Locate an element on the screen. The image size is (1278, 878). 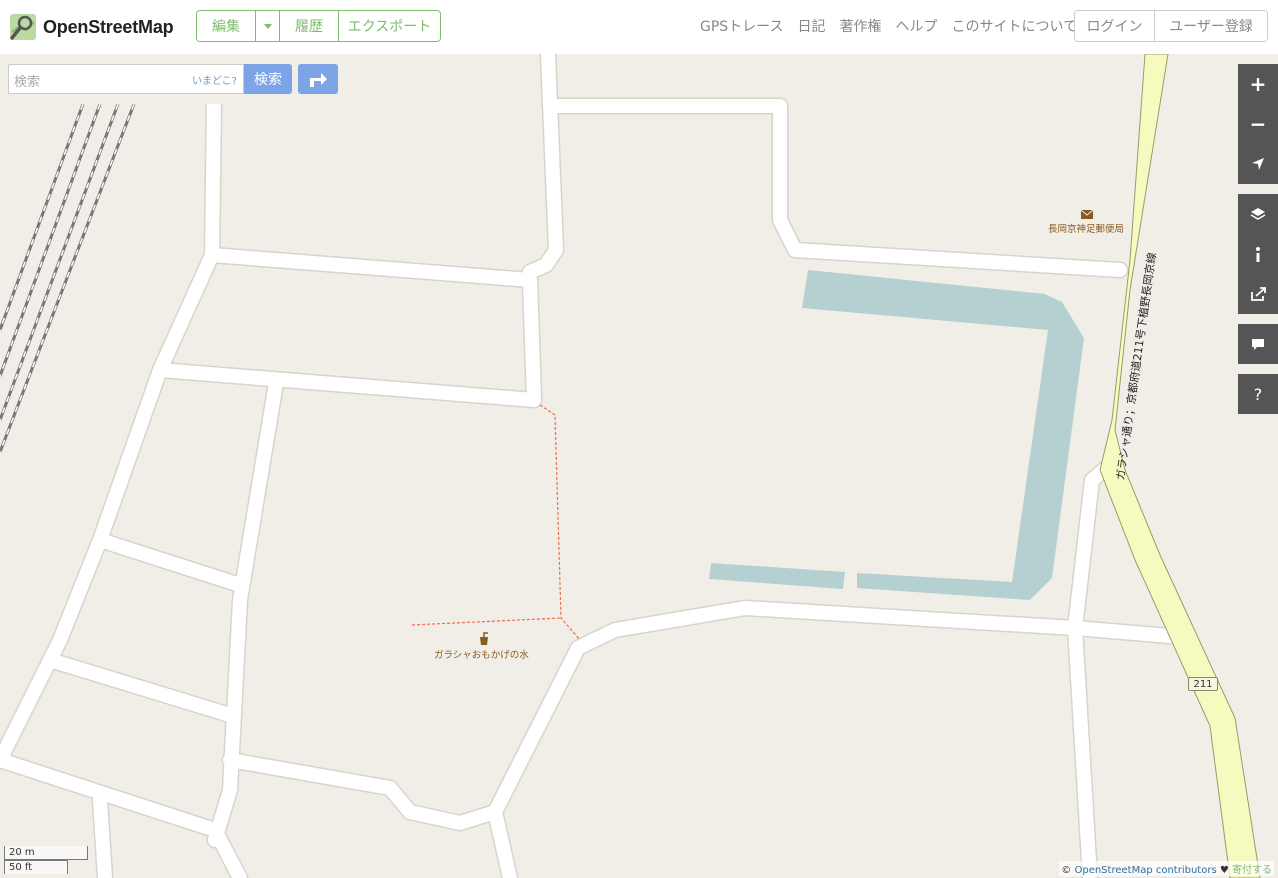
attribution: © OpenStreetMap contributors ♥ 寄付する is located at coordinates (1166, 868).